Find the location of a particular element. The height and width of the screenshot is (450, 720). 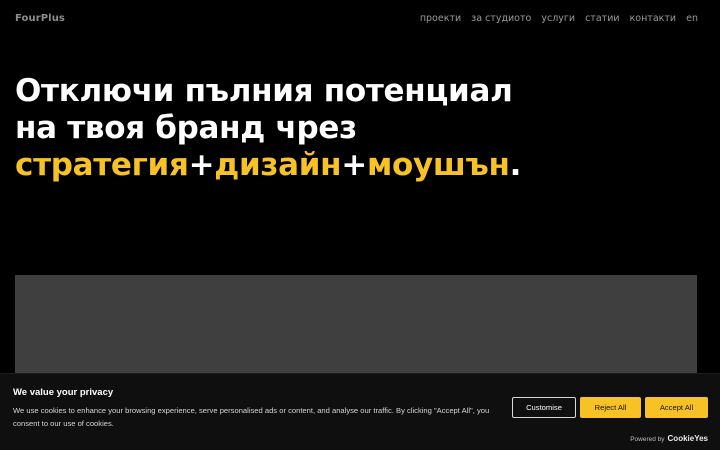

nav-item-about-studio: за студиото is located at coordinates (501, 18).